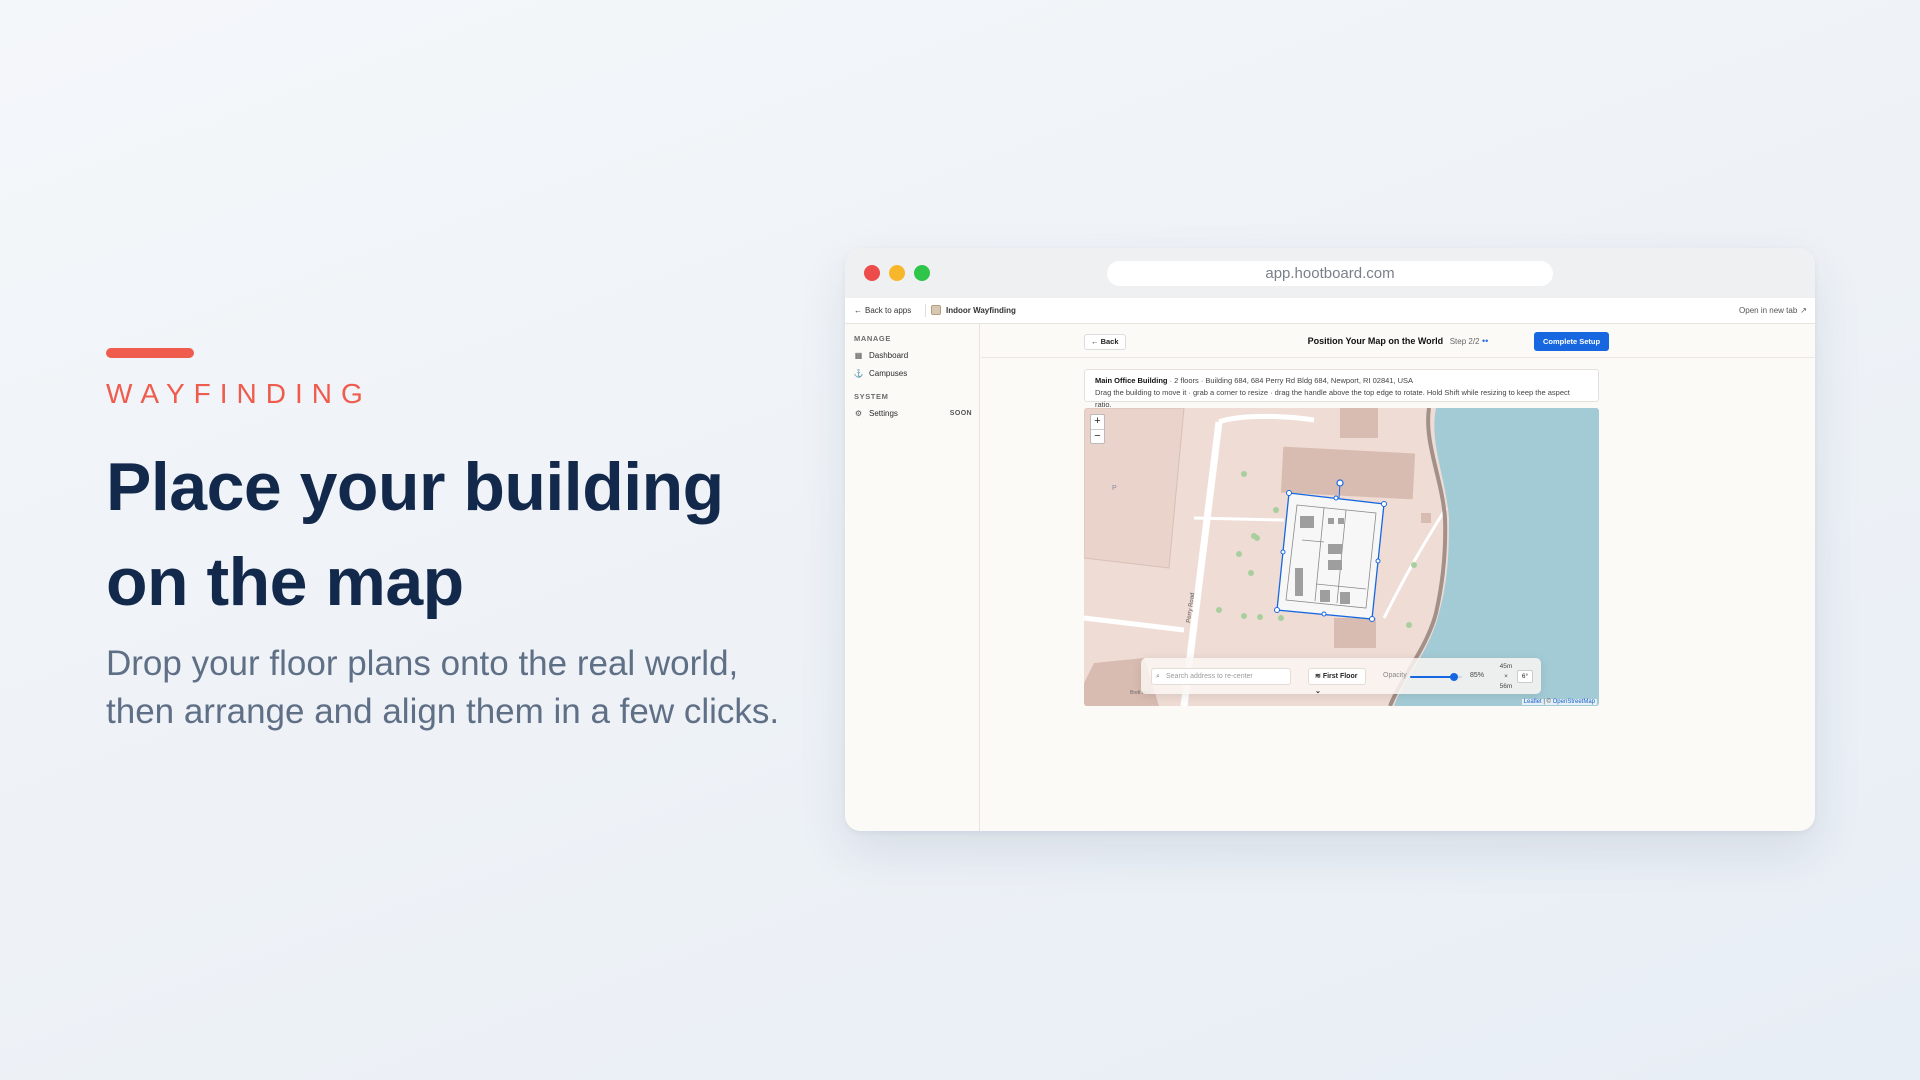  I want to click on zoom-out-button: −, so click(1097, 436).